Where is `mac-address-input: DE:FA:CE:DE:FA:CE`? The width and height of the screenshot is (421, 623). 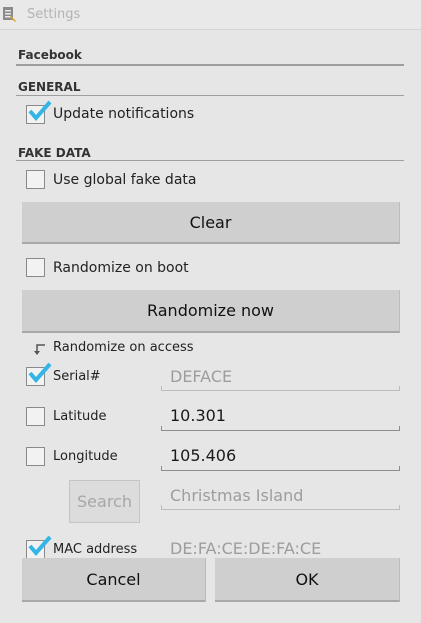
mac-address-input: DE:FA:CE:DE:FA:CE is located at coordinates (280, 549).